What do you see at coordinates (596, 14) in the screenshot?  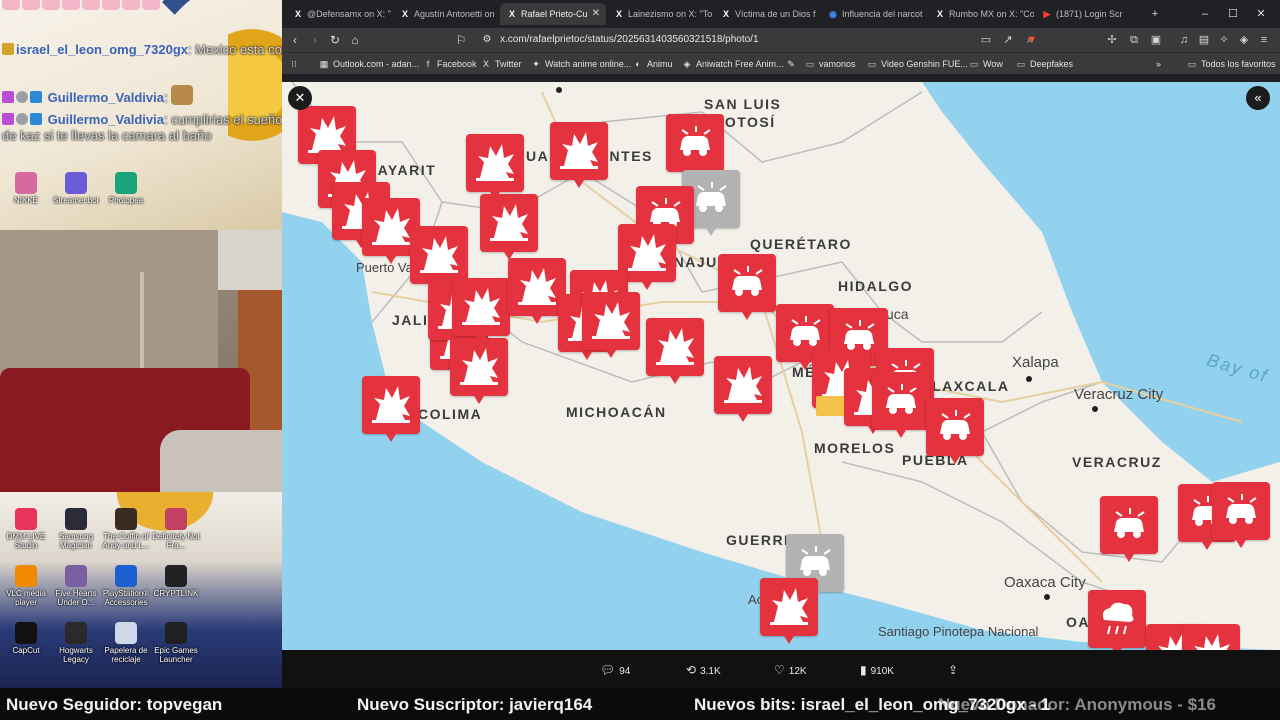 I see `close-tab-icon: ✕` at bounding box center [596, 14].